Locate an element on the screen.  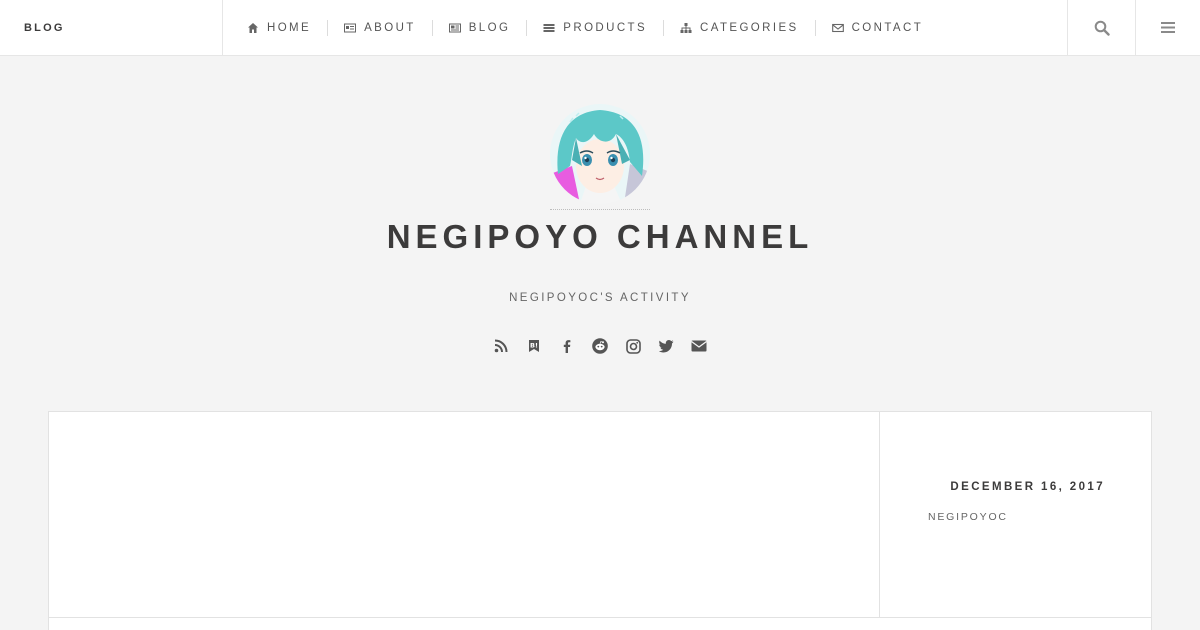
social-links: B! is located at coordinates (600, 346).